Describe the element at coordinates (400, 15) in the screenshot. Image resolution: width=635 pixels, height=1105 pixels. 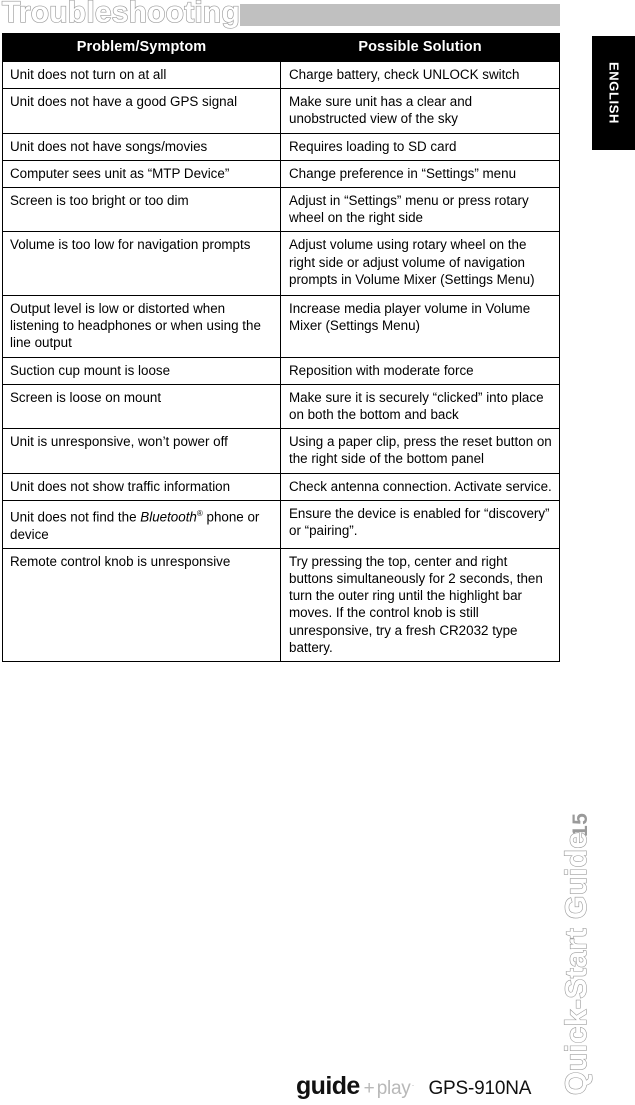
I see `header-accent-bar` at that location.